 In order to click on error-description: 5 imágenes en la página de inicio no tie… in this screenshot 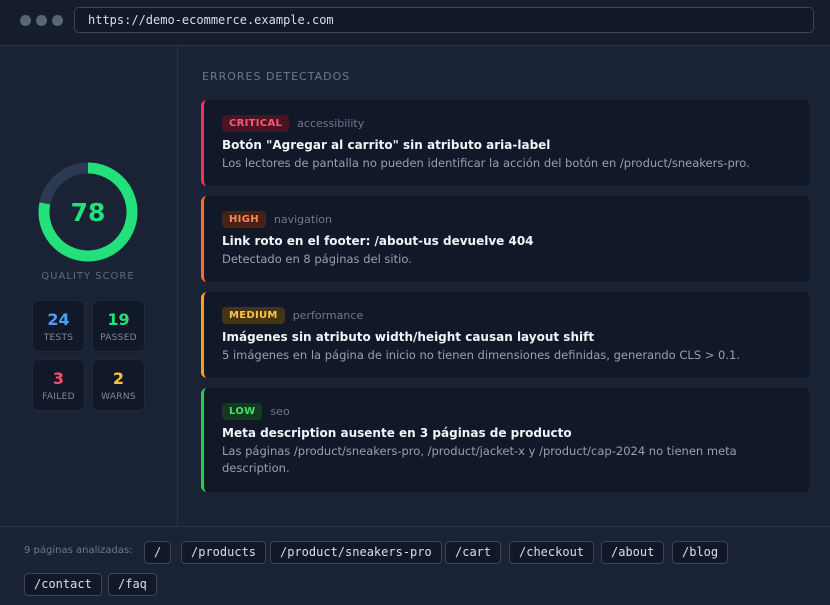, I will do `click(481, 355)`.